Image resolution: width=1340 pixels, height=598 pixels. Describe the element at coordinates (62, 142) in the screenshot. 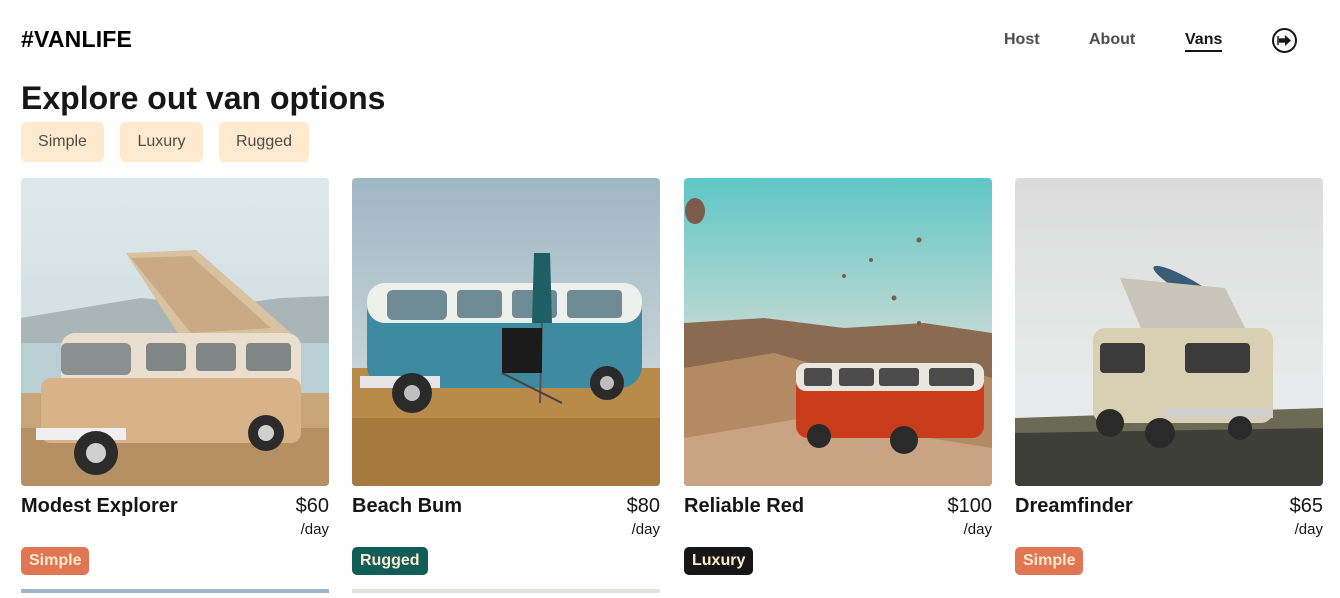

I see `filter-simple-button: Simple` at that location.